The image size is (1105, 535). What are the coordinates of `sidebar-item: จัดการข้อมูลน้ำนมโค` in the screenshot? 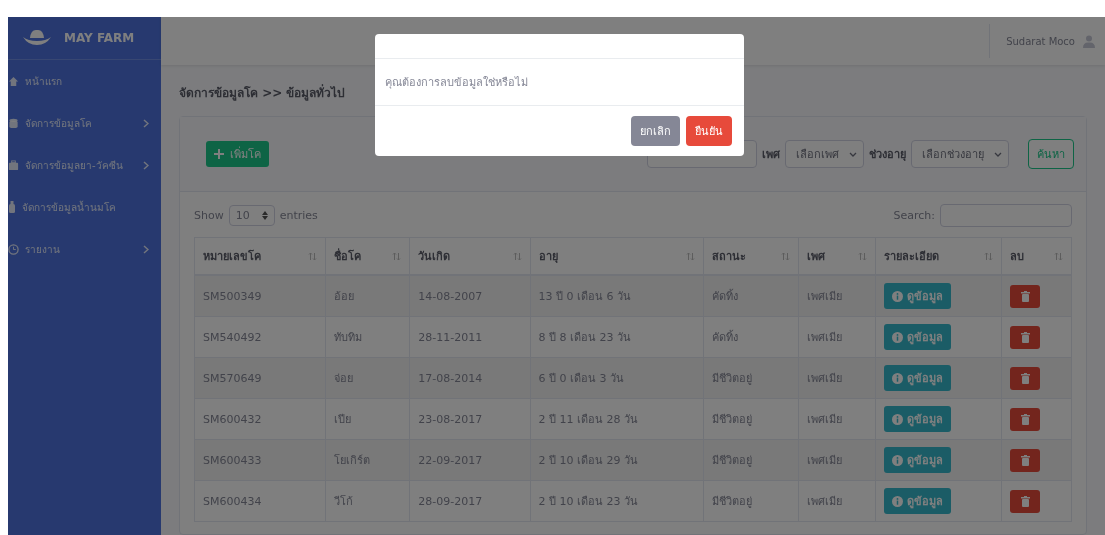 It's located at (84, 207).